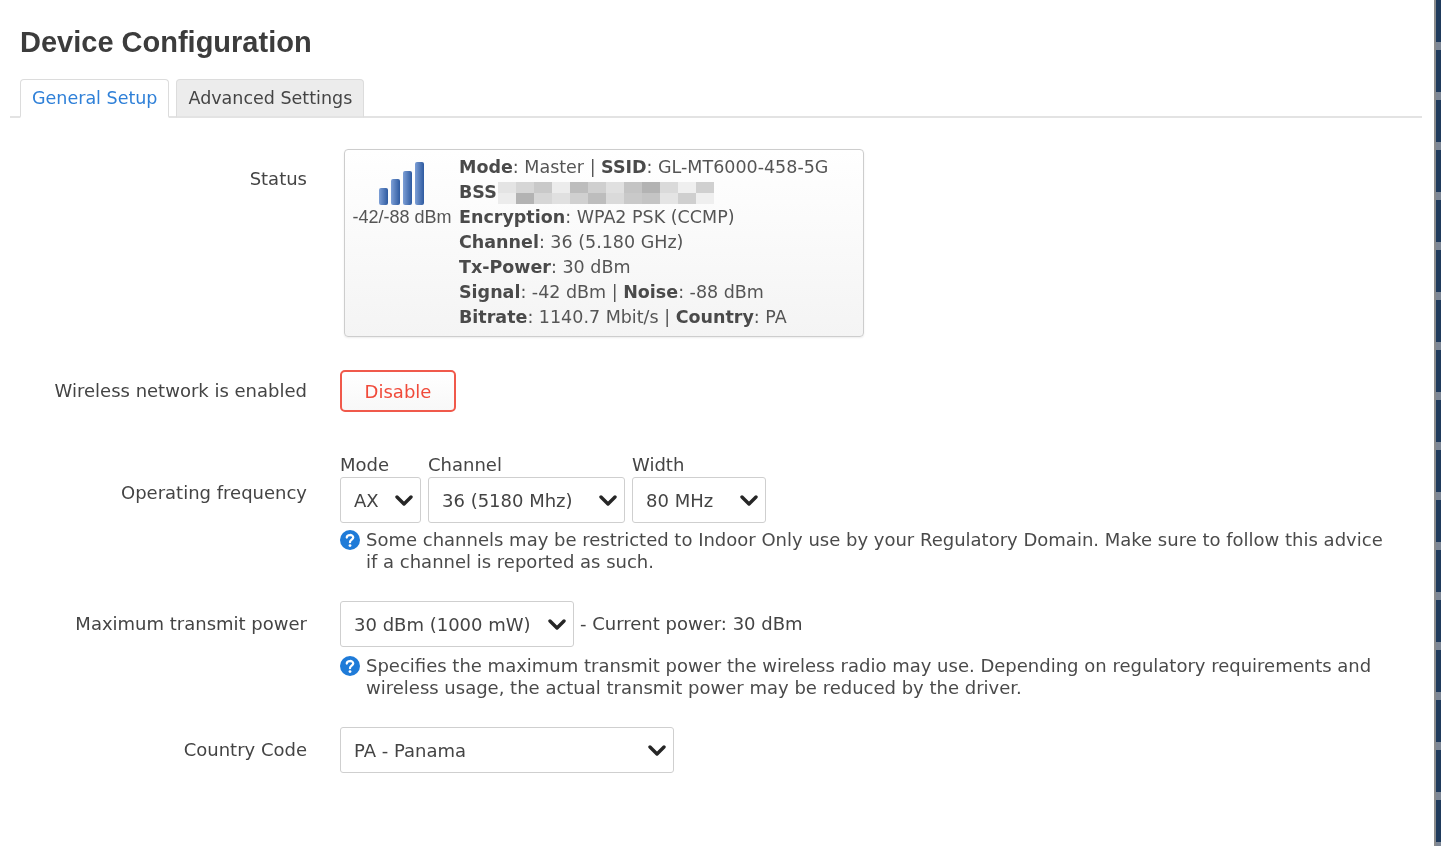  Describe the element at coordinates (214, 493) in the screenshot. I see `field-label: Operating frequency` at that location.